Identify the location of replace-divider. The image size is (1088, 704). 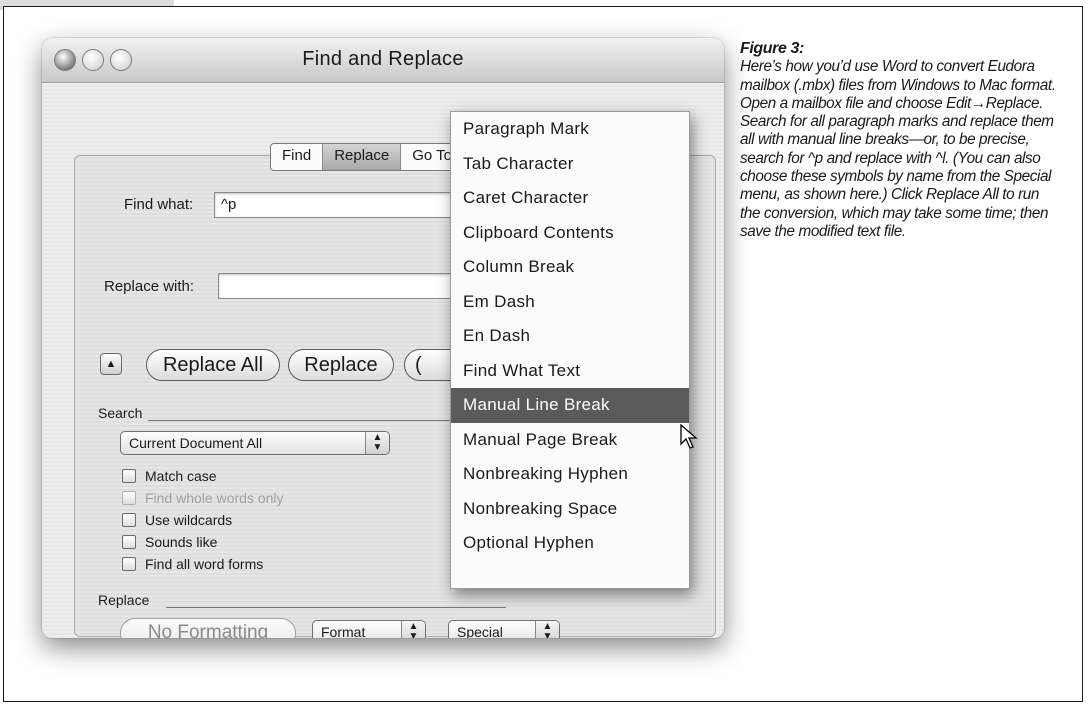
(336, 607).